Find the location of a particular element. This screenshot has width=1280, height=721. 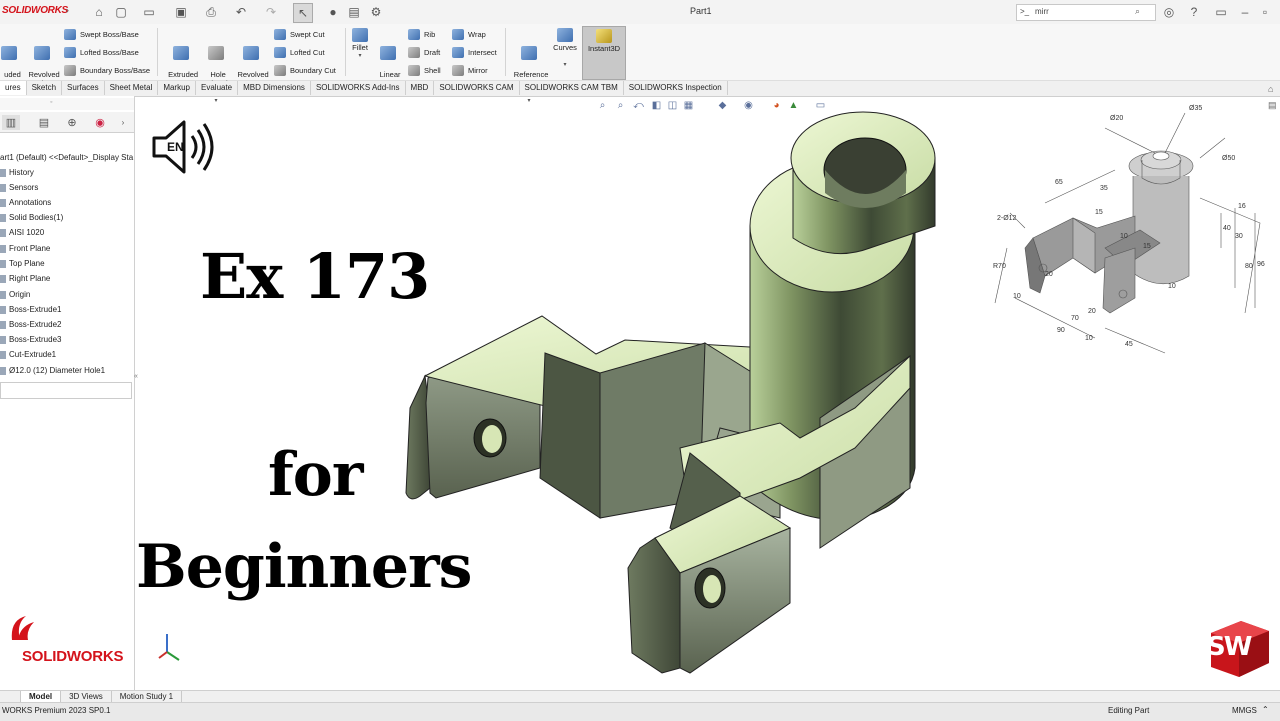

tab-solidworks-cam: SOLIDWORKS CAM is located at coordinates (477, 88).